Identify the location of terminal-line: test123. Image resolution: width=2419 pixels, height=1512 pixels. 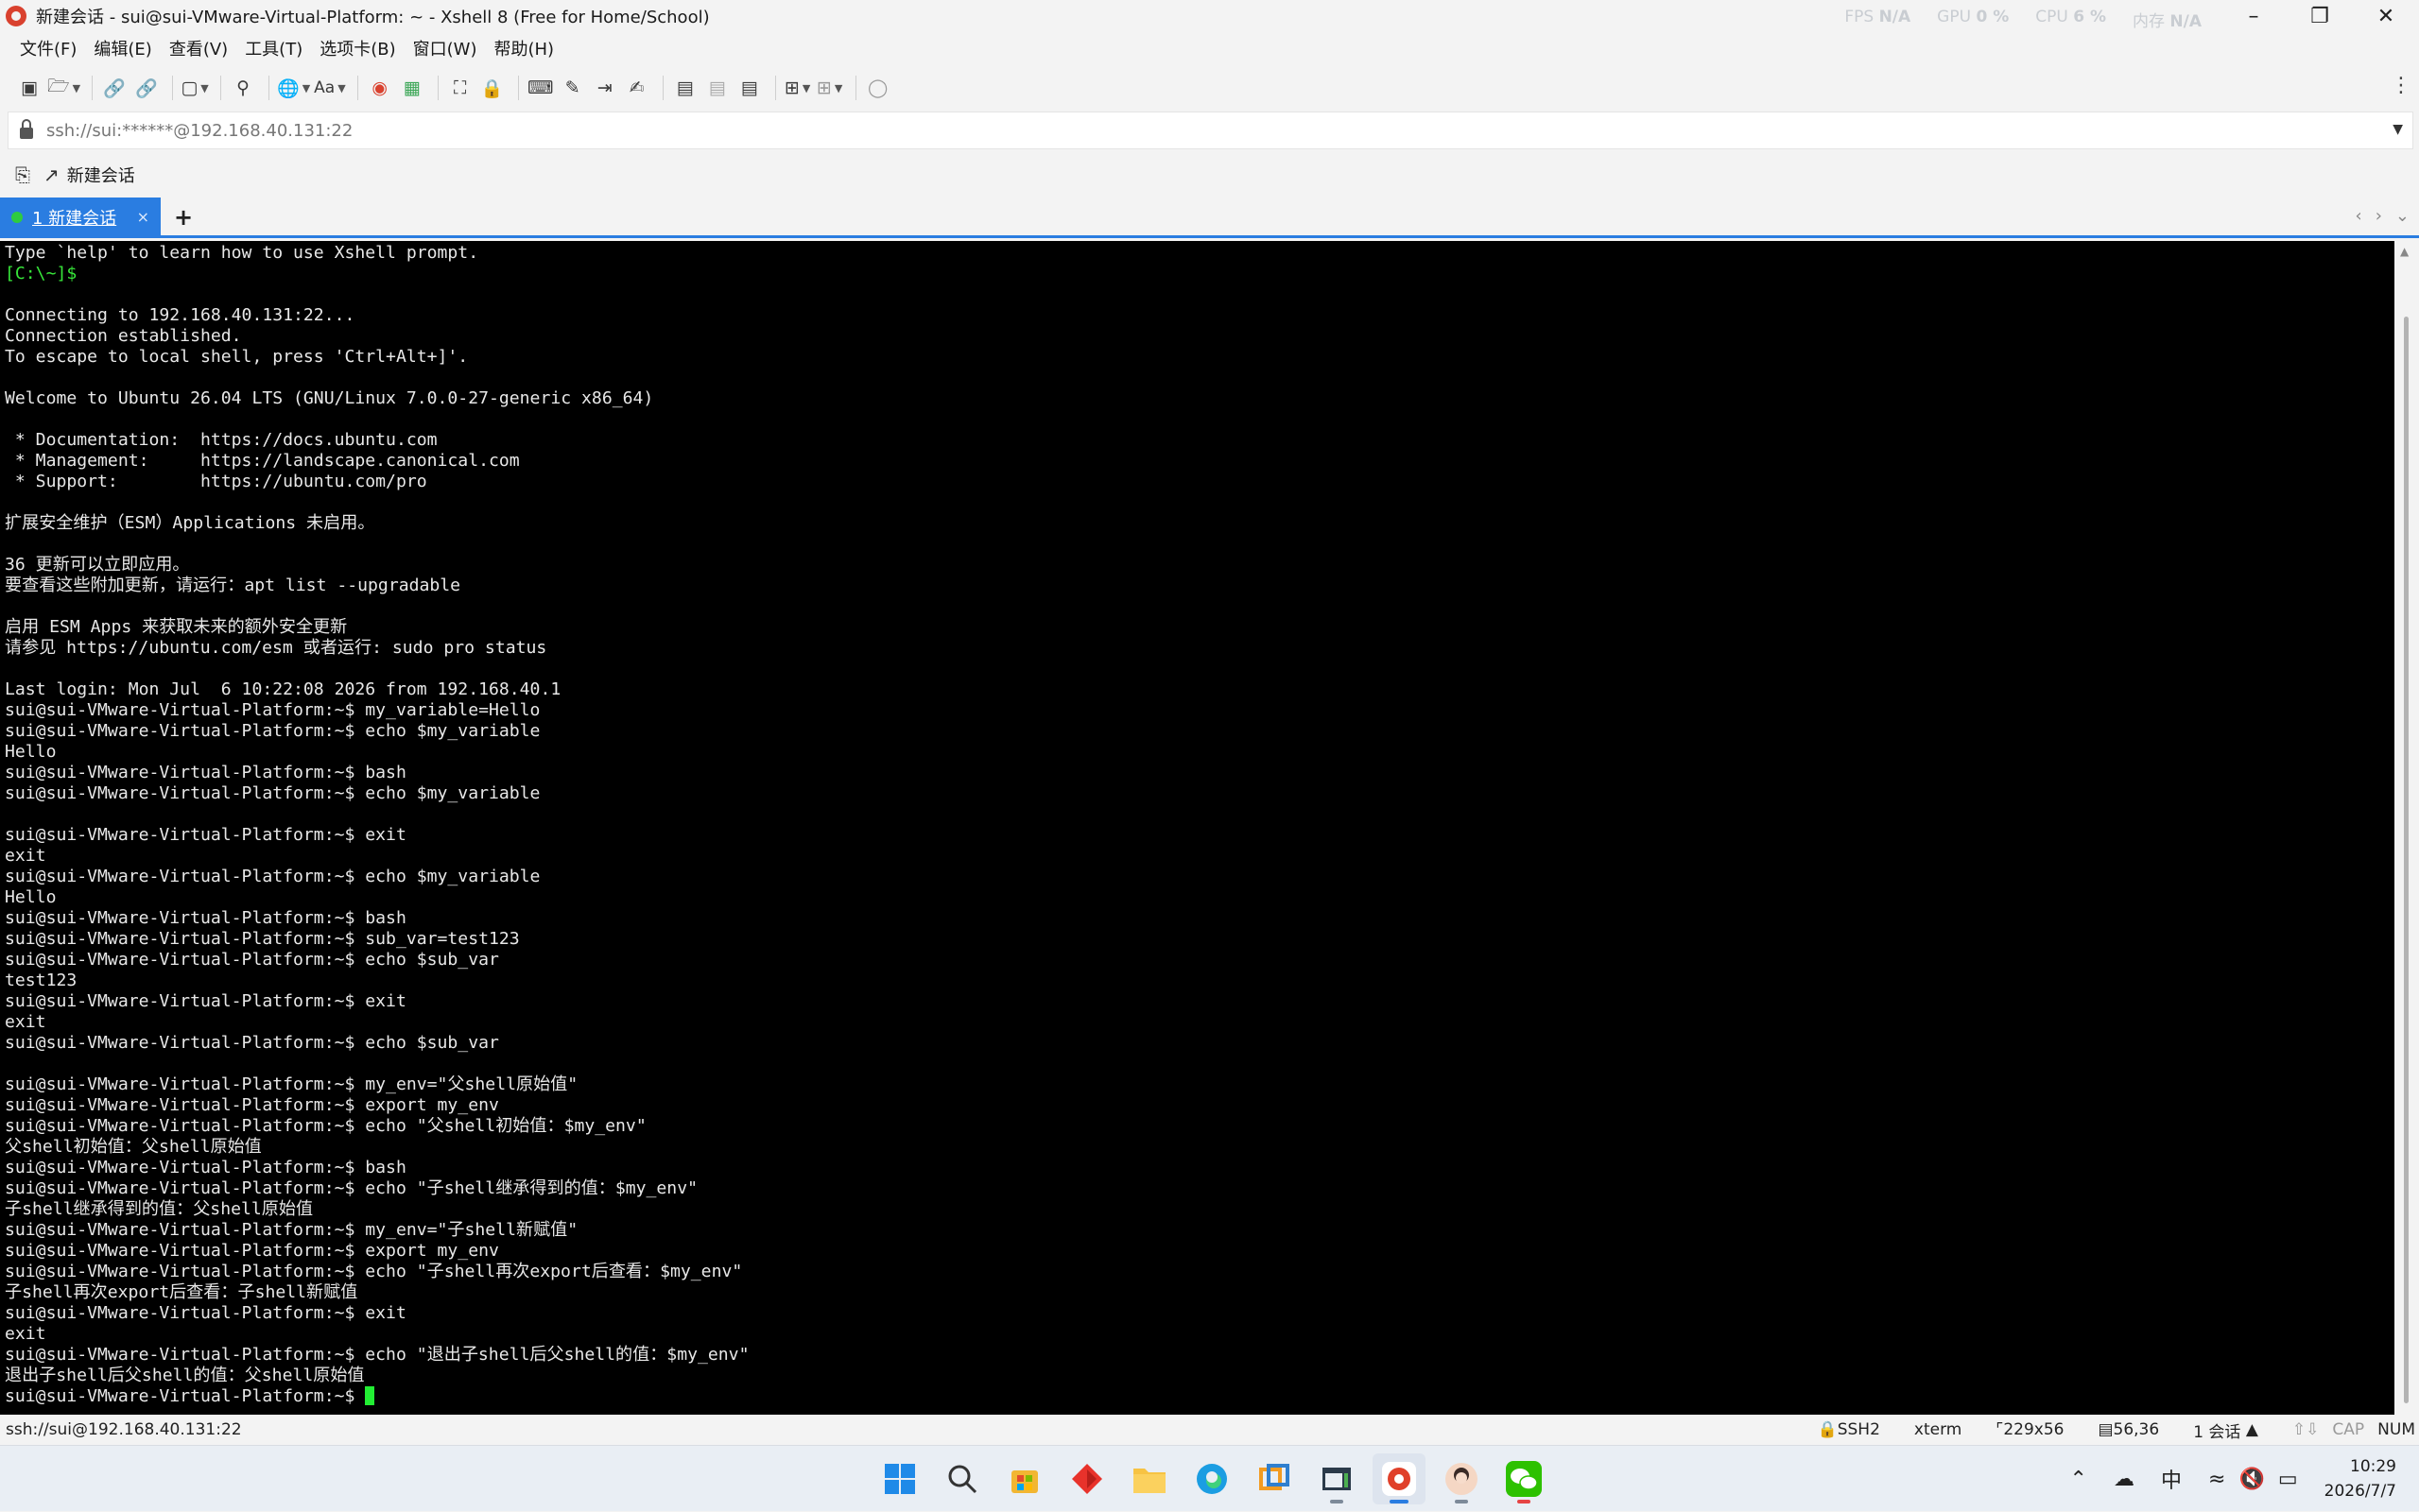
(42, 980).